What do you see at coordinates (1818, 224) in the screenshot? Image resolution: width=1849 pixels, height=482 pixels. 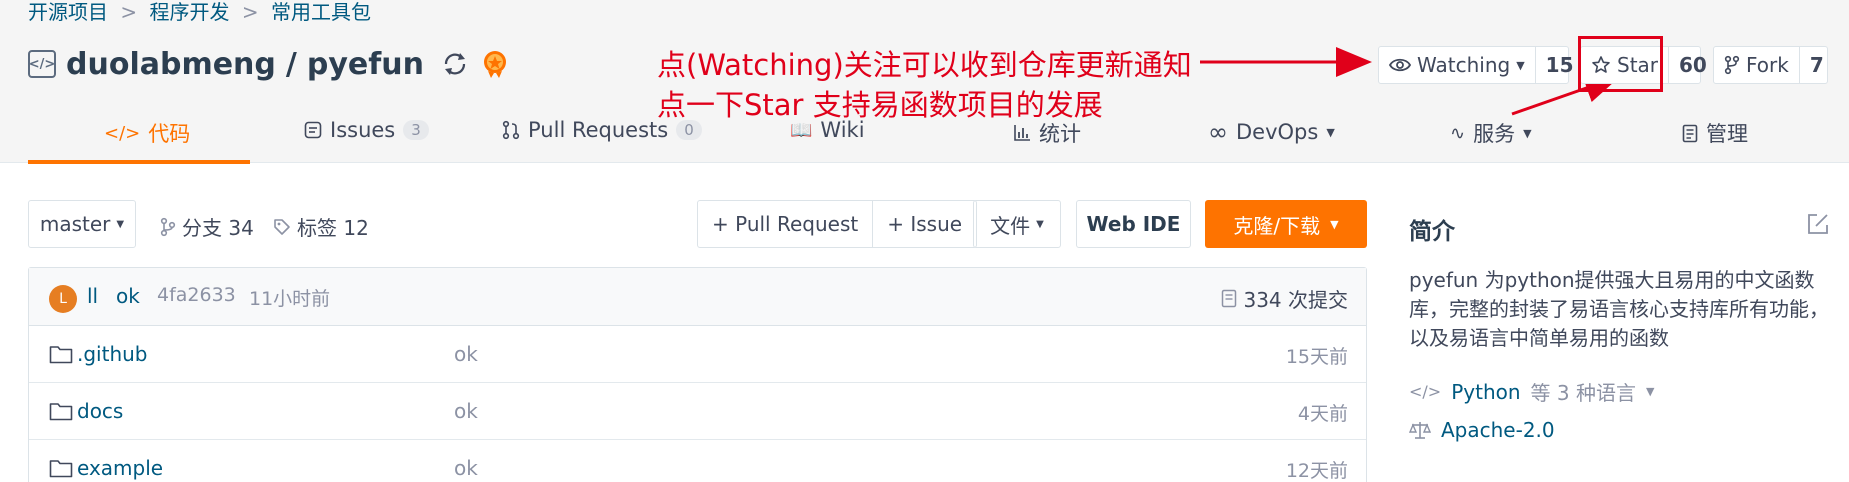 I see `edit-icon` at bounding box center [1818, 224].